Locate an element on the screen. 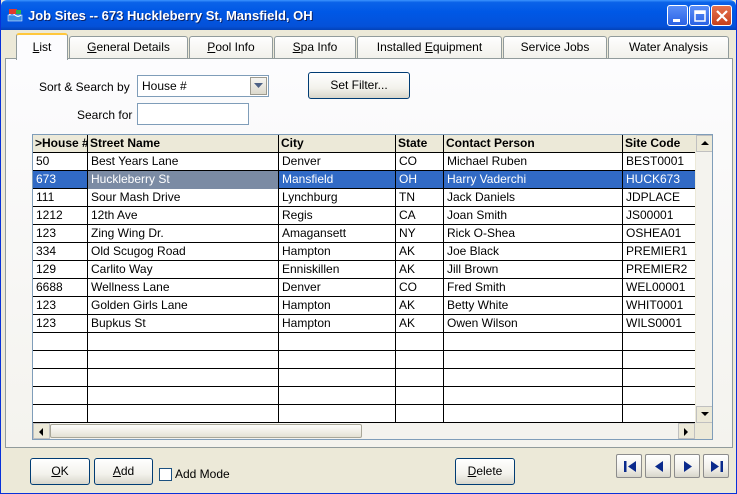 Image resolution: width=737 pixels, height=494 pixels. tab-water-analysis: Water Analysis is located at coordinates (668, 47).